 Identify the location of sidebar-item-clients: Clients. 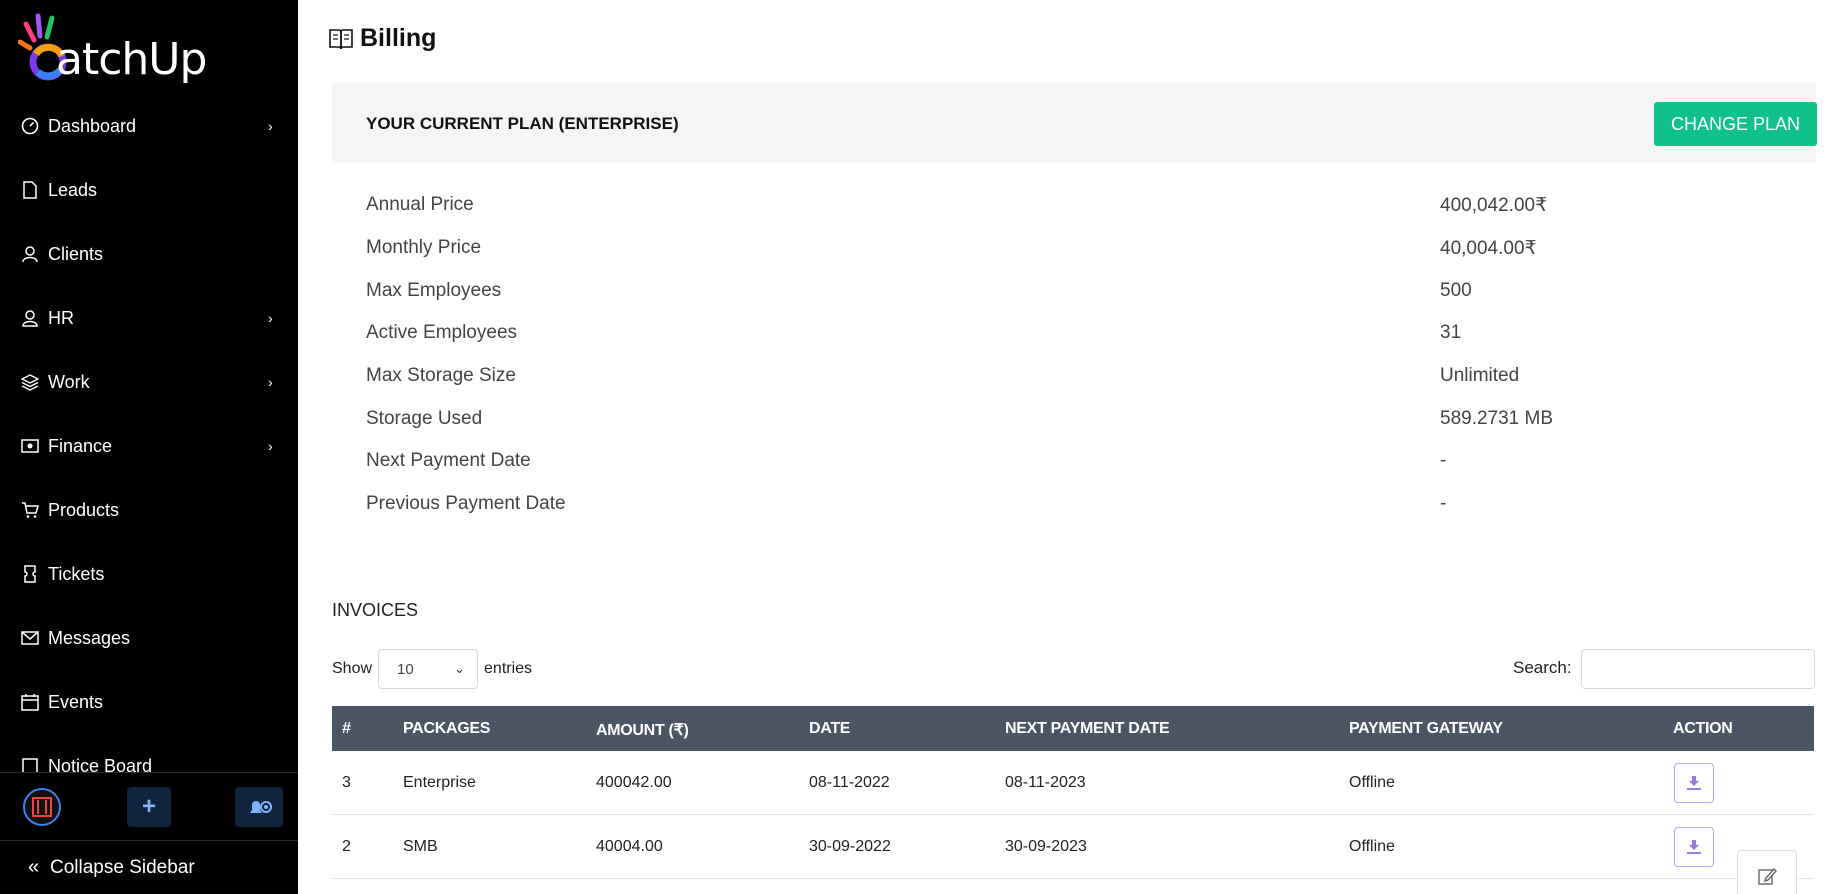
(149, 254).